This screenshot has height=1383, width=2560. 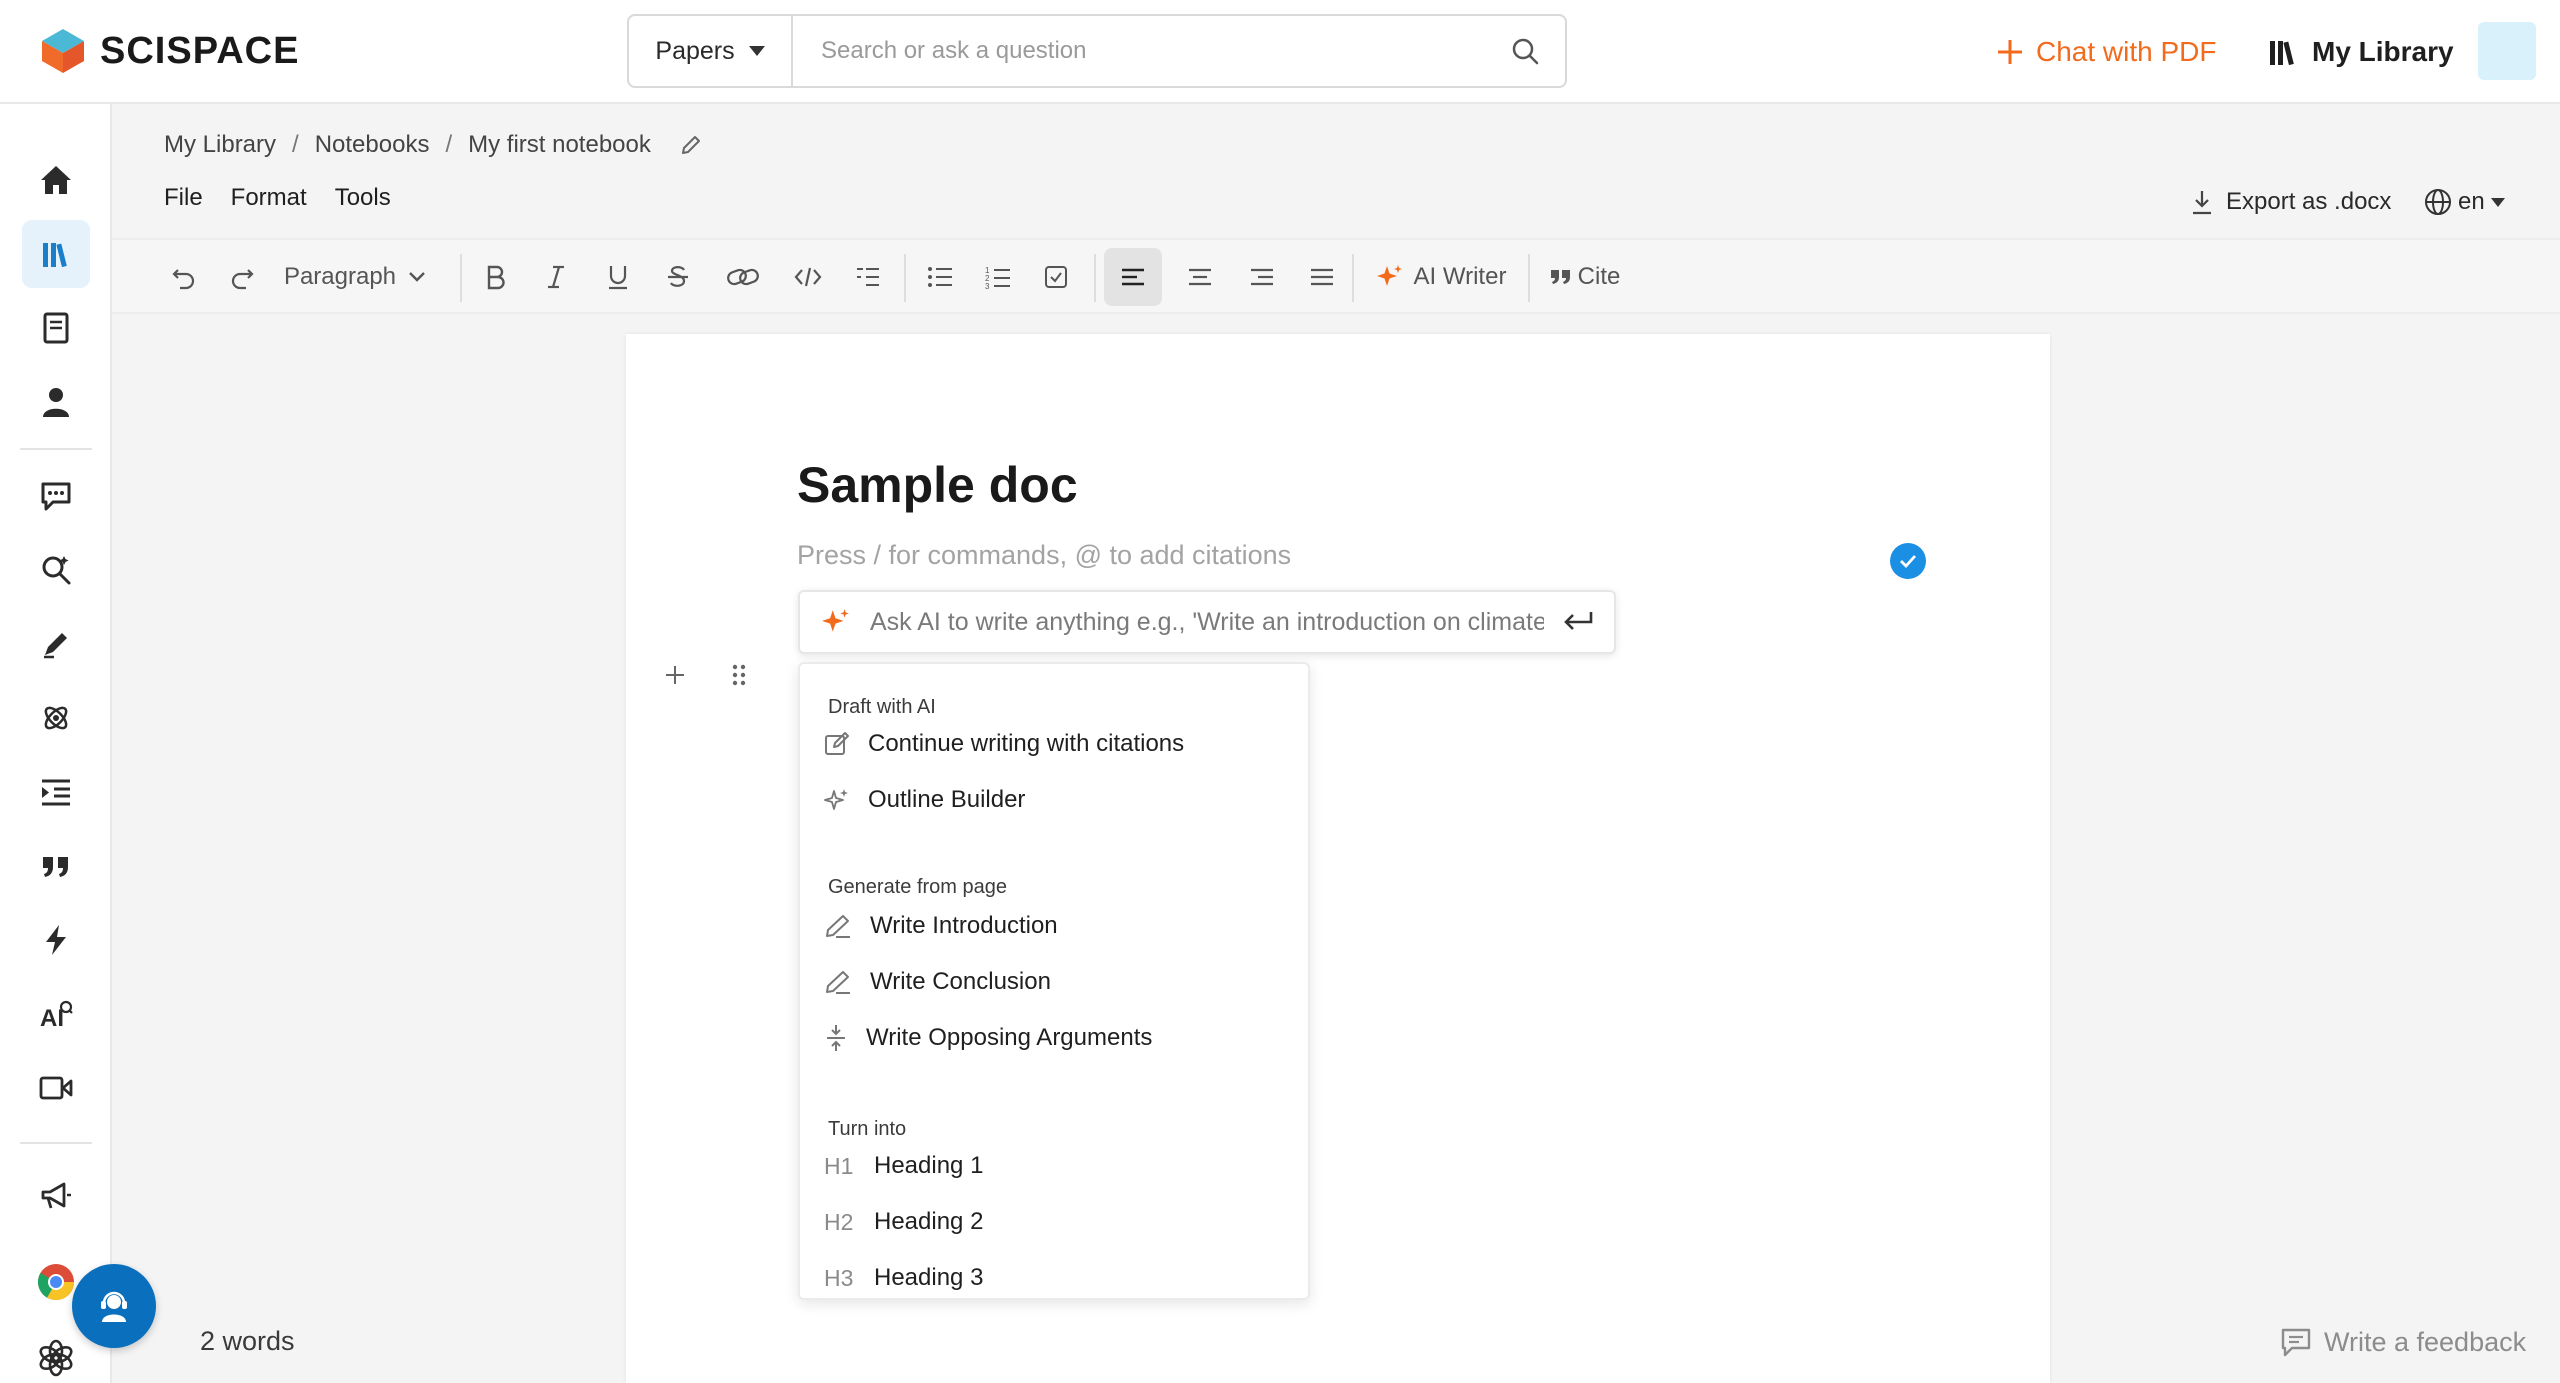 I want to click on my-library-button: My Library, so click(x=2361, y=52).